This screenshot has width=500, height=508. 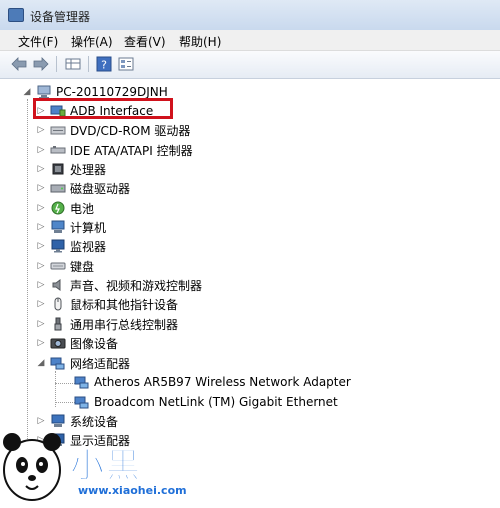 What do you see at coordinates (73, 64) in the screenshot?
I see `properties-grid-icon` at bounding box center [73, 64].